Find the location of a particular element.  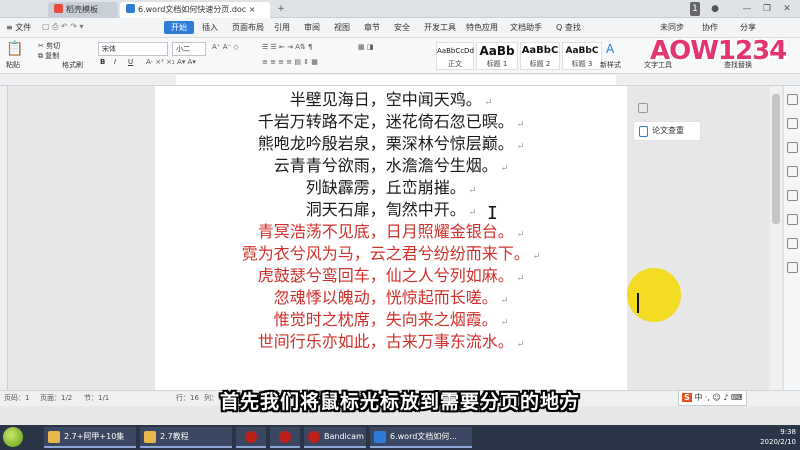

menu-chapter: 章节 is located at coordinates (372, 27).